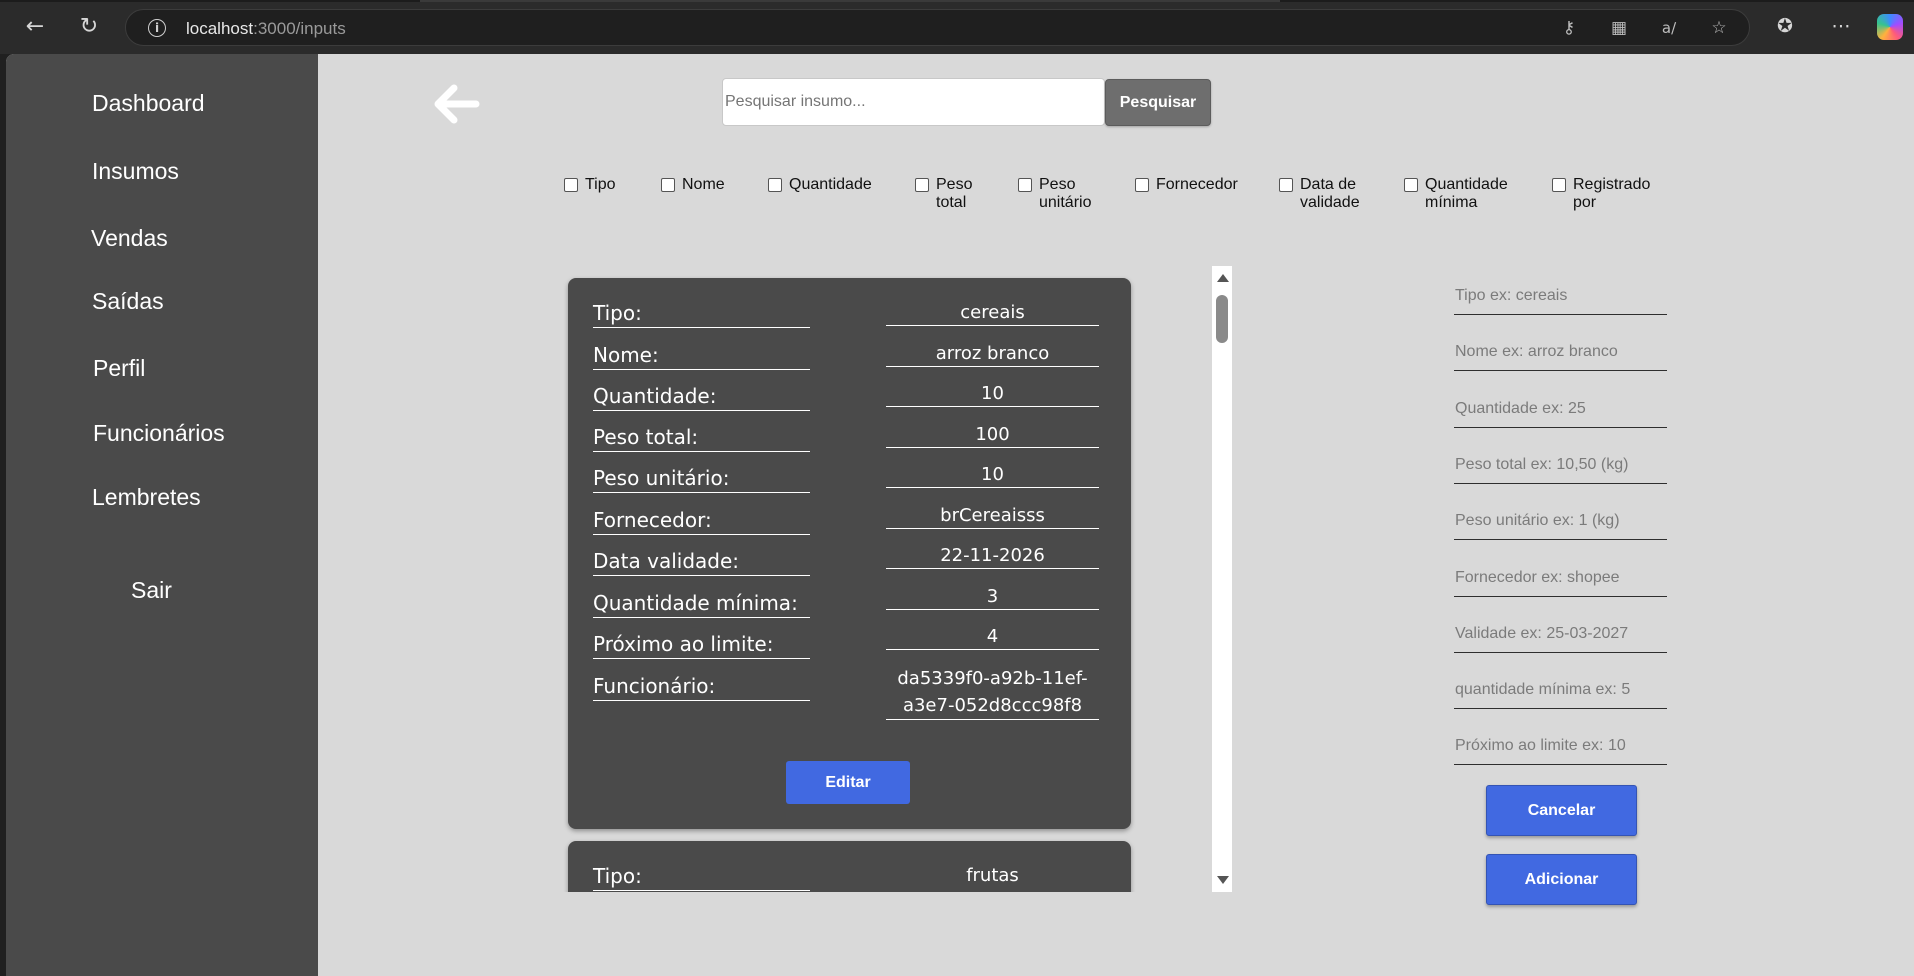  Describe the element at coordinates (1841, 26) in the screenshot. I see `more-menu-icon: ⋯` at that location.